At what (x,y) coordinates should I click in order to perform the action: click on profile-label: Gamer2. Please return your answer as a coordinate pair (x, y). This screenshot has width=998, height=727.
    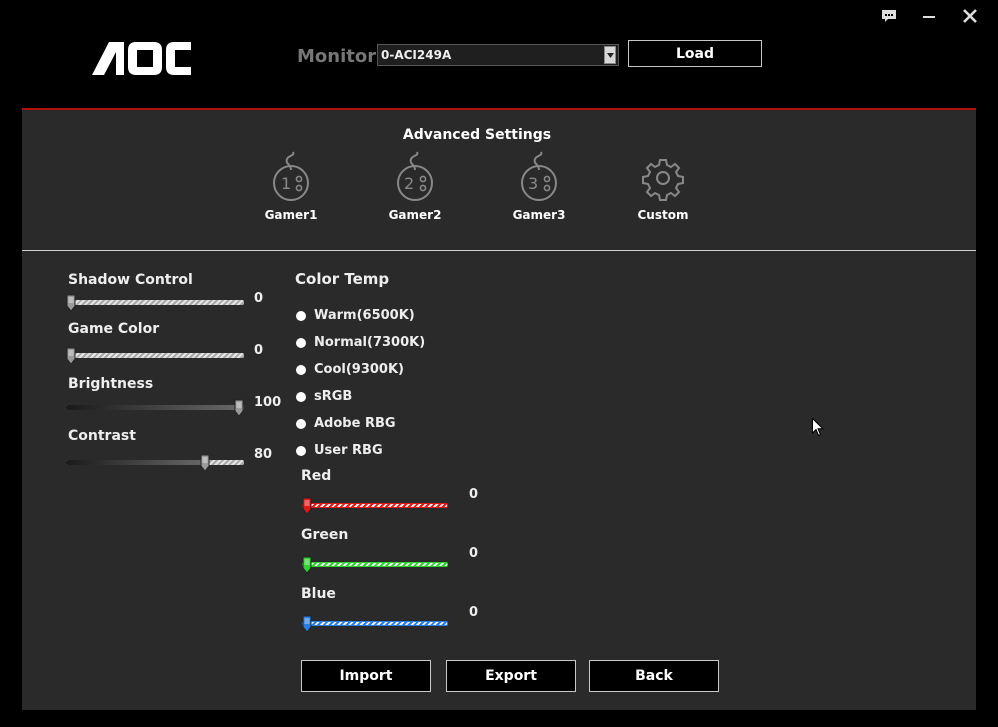
    Looking at the image, I should click on (415, 215).